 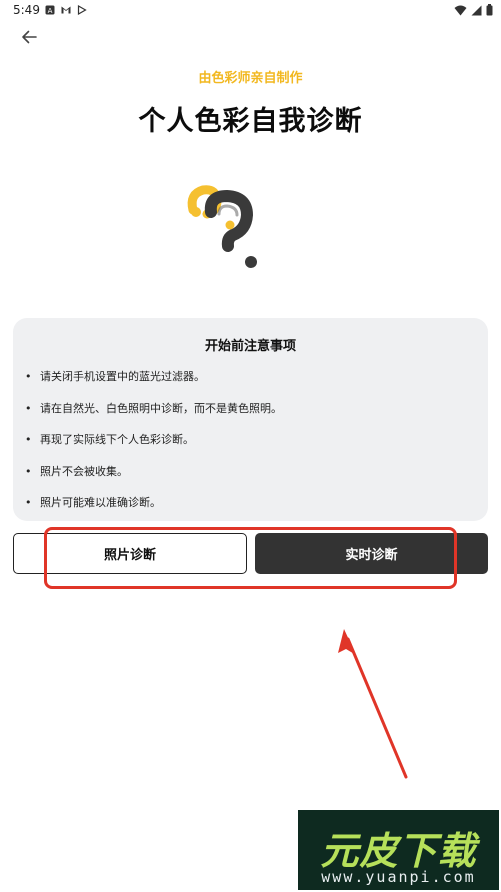 What do you see at coordinates (222, 226) in the screenshot?
I see `question-mark-illustration` at bounding box center [222, 226].